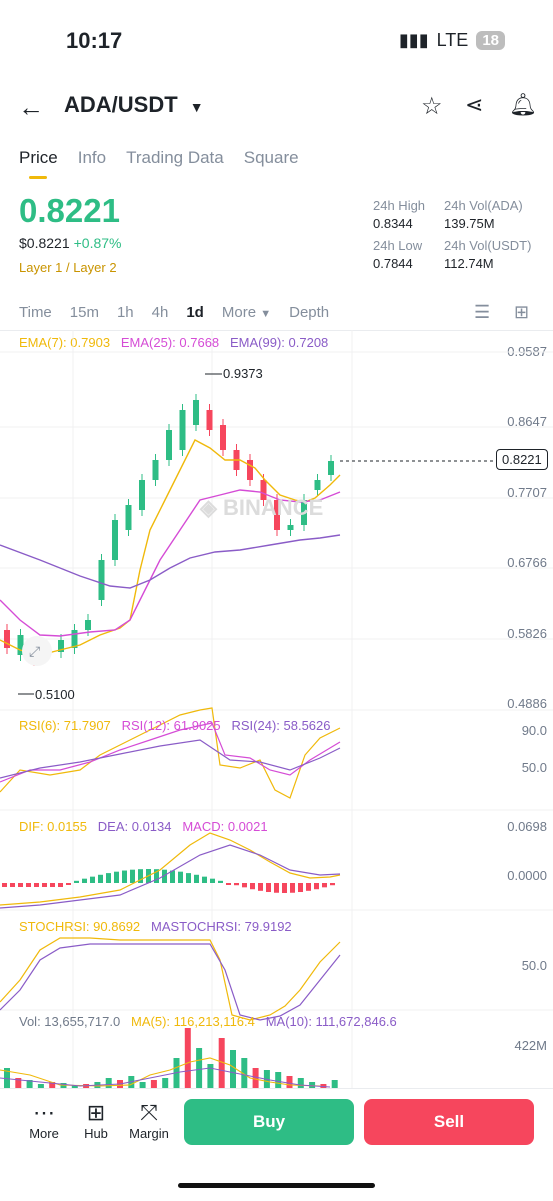 The height and width of the screenshot is (1201, 553). I want to click on rsi6-label: RSI(6): 71.7907, so click(65, 725).